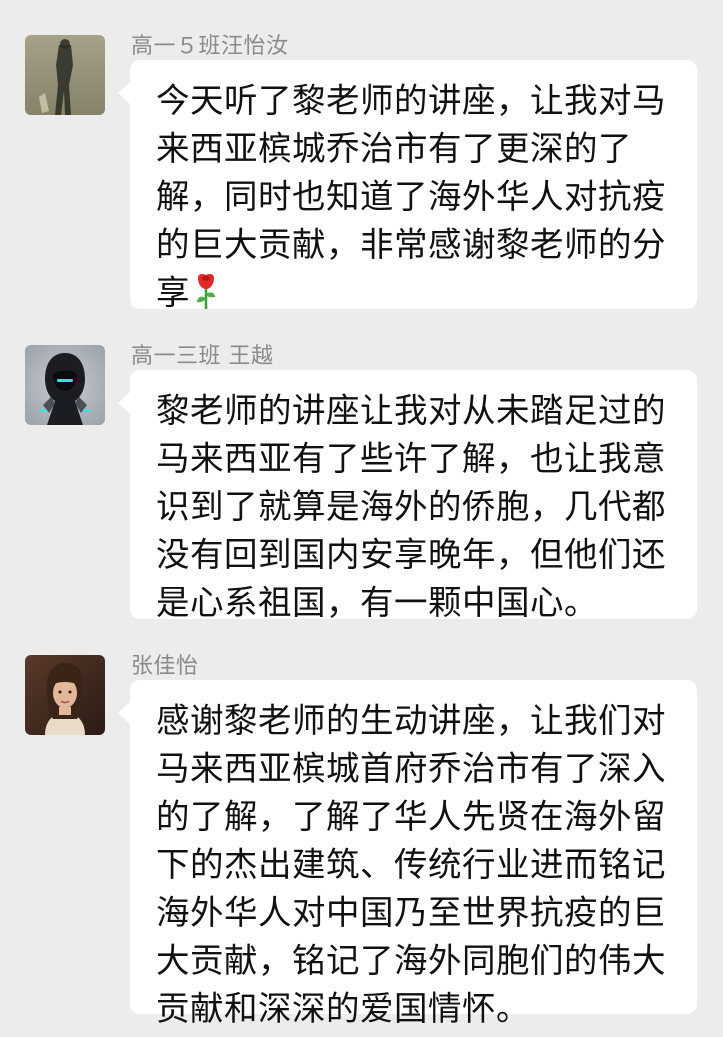 The image size is (723, 1037). What do you see at coordinates (343, 1008) in the screenshot?
I see `message-line: 贡献和深深的爱国情怀。` at bounding box center [343, 1008].